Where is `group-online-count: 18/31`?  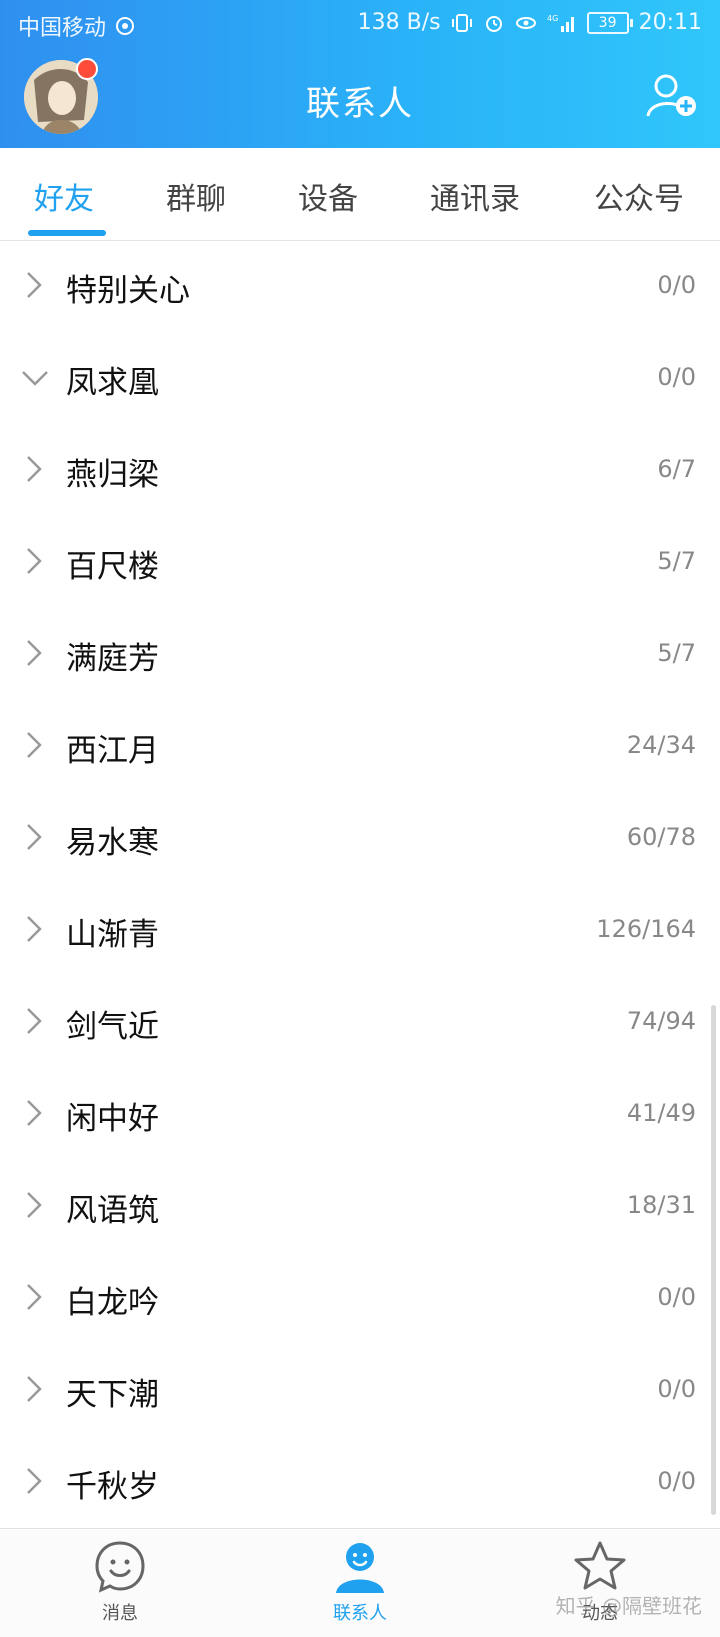
group-online-count: 18/31 is located at coordinates (661, 1205).